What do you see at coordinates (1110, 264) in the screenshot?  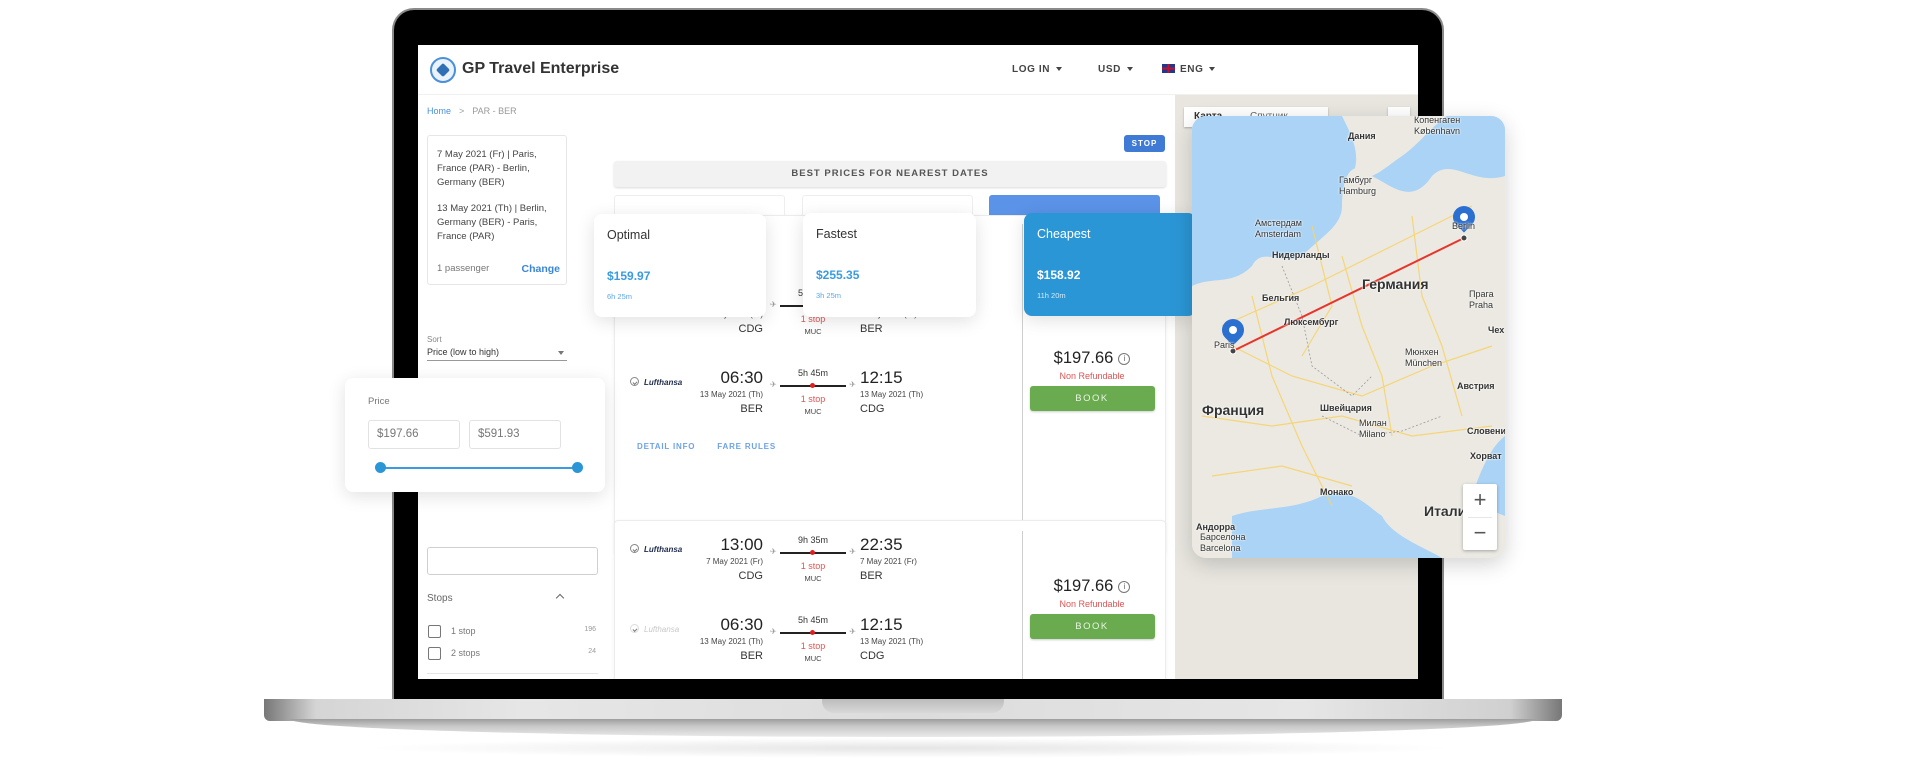 I see `deal-card-cheapest: Cheapest $158.92 11h 20m` at bounding box center [1110, 264].